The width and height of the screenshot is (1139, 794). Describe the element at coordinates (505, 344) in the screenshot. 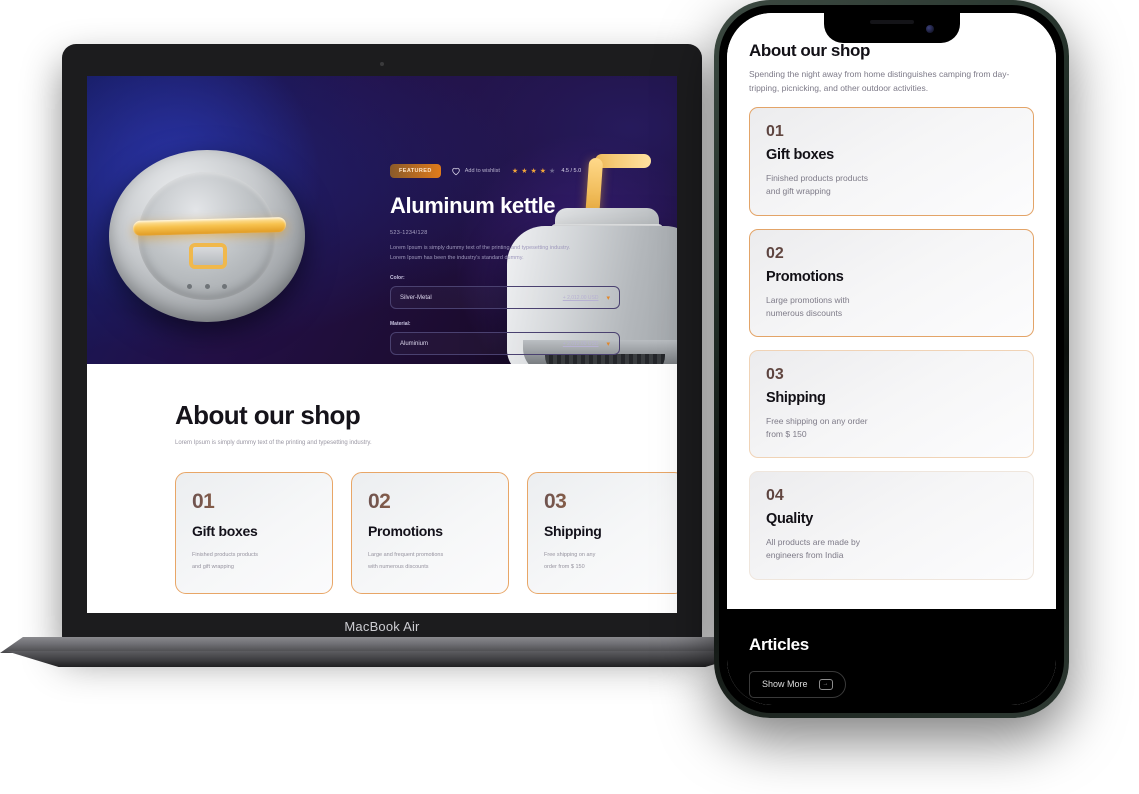

I see `material-select: Aluminium + 2,012.00 USD ▾` at that location.